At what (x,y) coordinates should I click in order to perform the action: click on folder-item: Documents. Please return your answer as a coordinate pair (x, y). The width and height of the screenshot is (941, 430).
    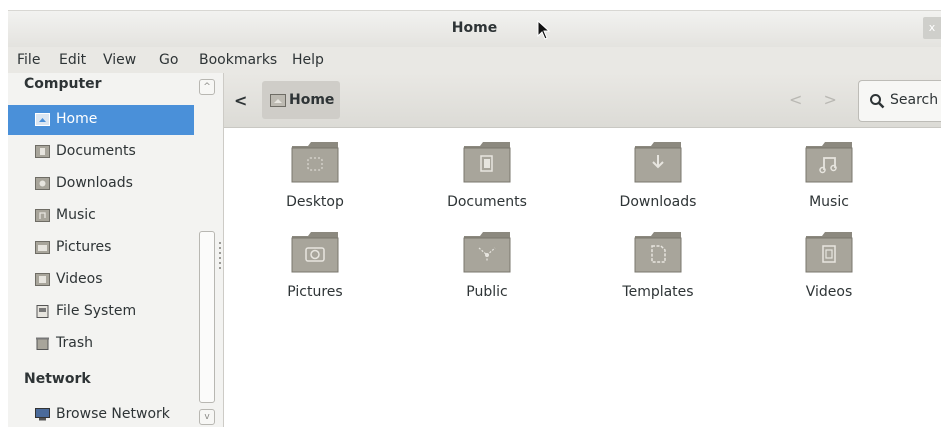
    Looking at the image, I should click on (487, 169).